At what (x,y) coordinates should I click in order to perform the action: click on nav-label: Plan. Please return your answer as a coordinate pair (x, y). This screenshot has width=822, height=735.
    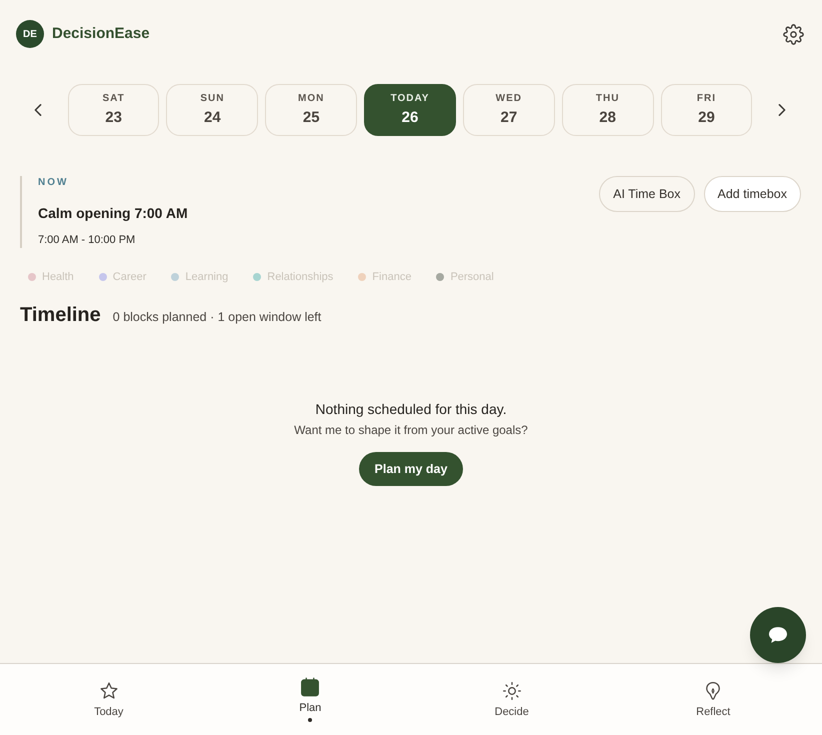
    Looking at the image, I should click on (310, 708).